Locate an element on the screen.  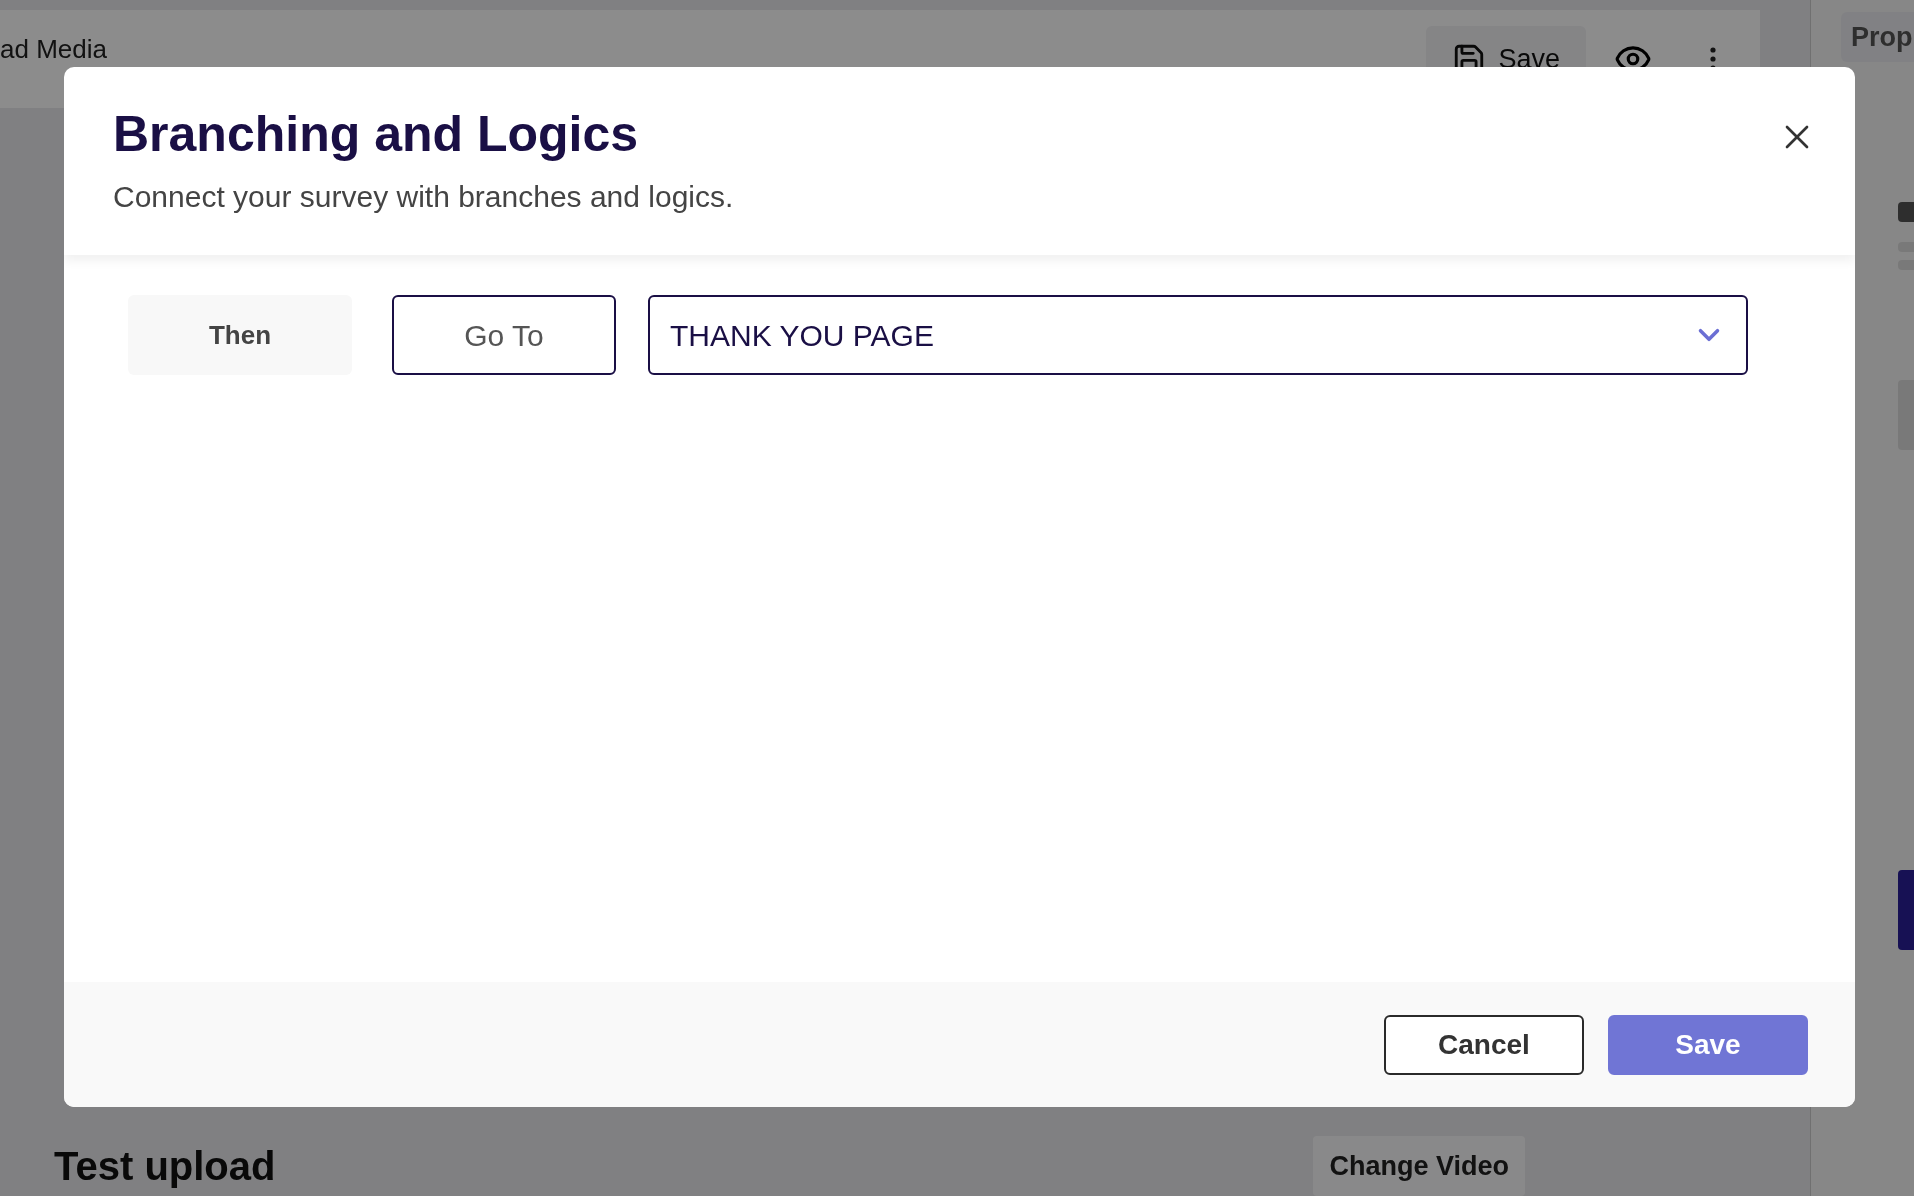
placeholder-bar is located at coordinates (1906, 212).